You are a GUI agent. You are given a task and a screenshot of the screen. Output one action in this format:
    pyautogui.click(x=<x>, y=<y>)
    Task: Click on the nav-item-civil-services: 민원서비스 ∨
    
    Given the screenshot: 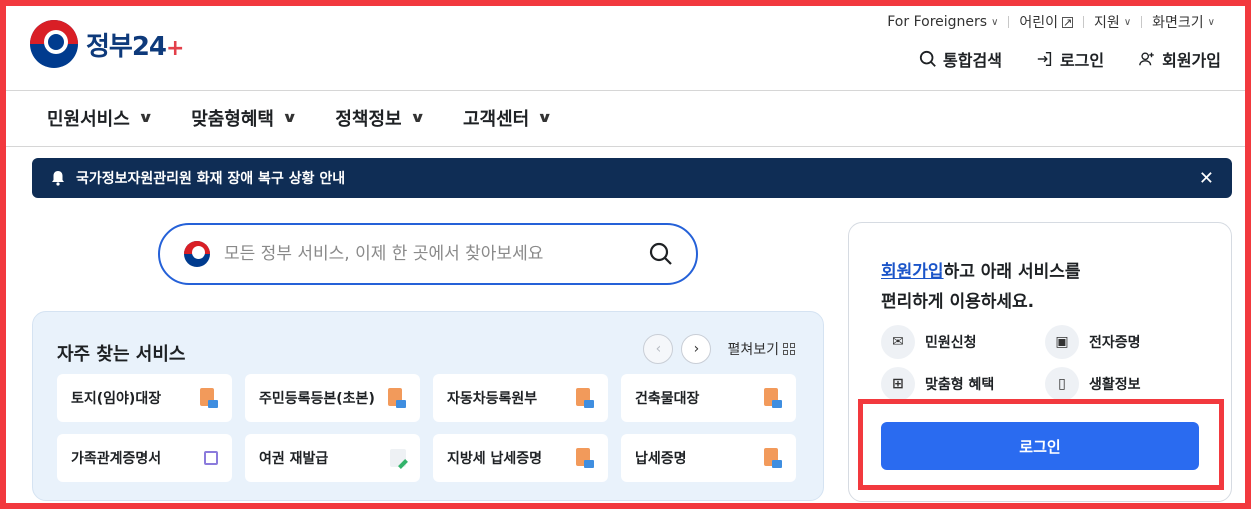 What is the action you would take?
    pyautogui.click(x=100, y=118)
    